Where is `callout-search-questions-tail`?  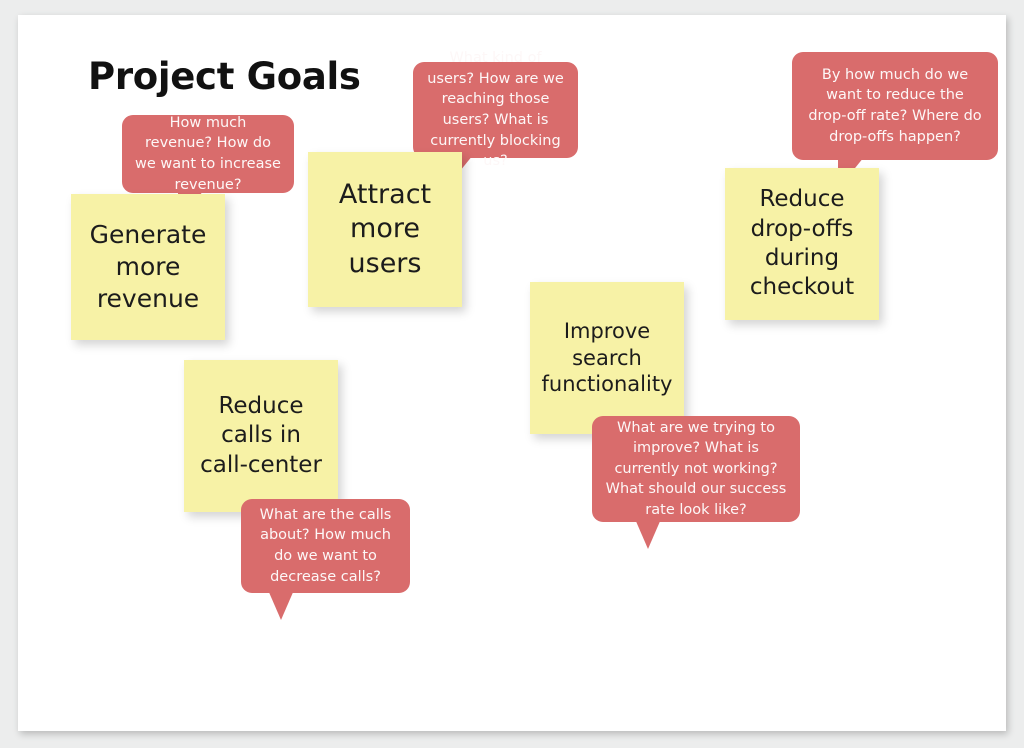
callout-search-questions-tail is located at coordinates (648, 534).